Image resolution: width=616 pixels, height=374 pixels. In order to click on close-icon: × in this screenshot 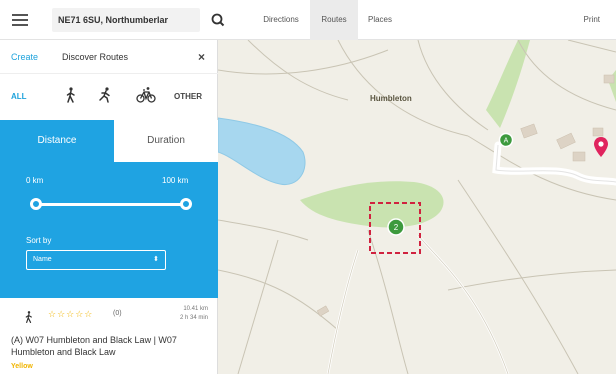, I will do `click(201, 57)`.